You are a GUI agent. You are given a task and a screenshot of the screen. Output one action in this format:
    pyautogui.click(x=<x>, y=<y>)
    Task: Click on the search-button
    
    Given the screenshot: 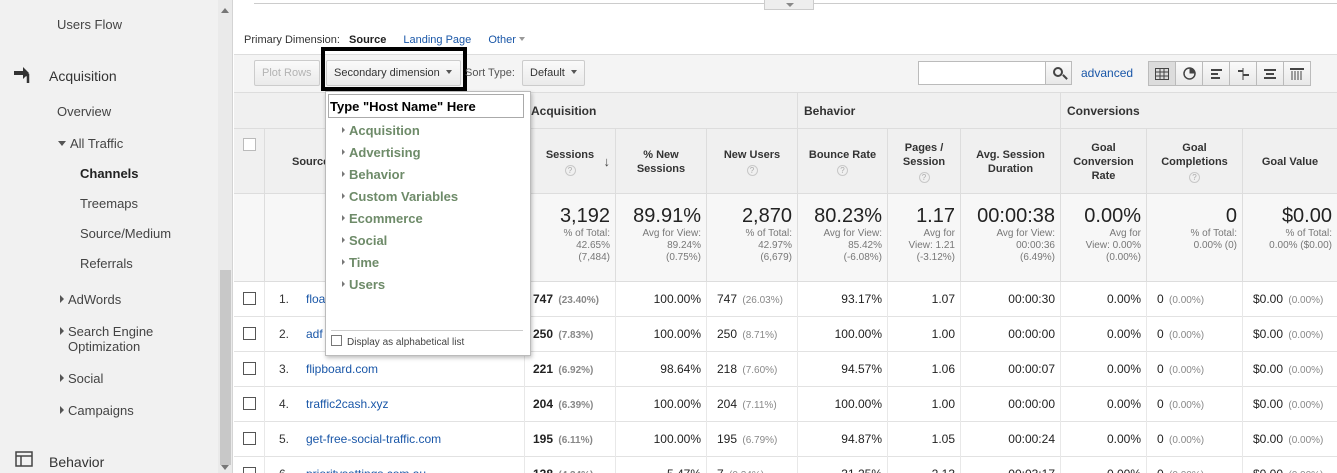 What is the action you would take?
    pyautogui.click(x=1058, y=73)
    